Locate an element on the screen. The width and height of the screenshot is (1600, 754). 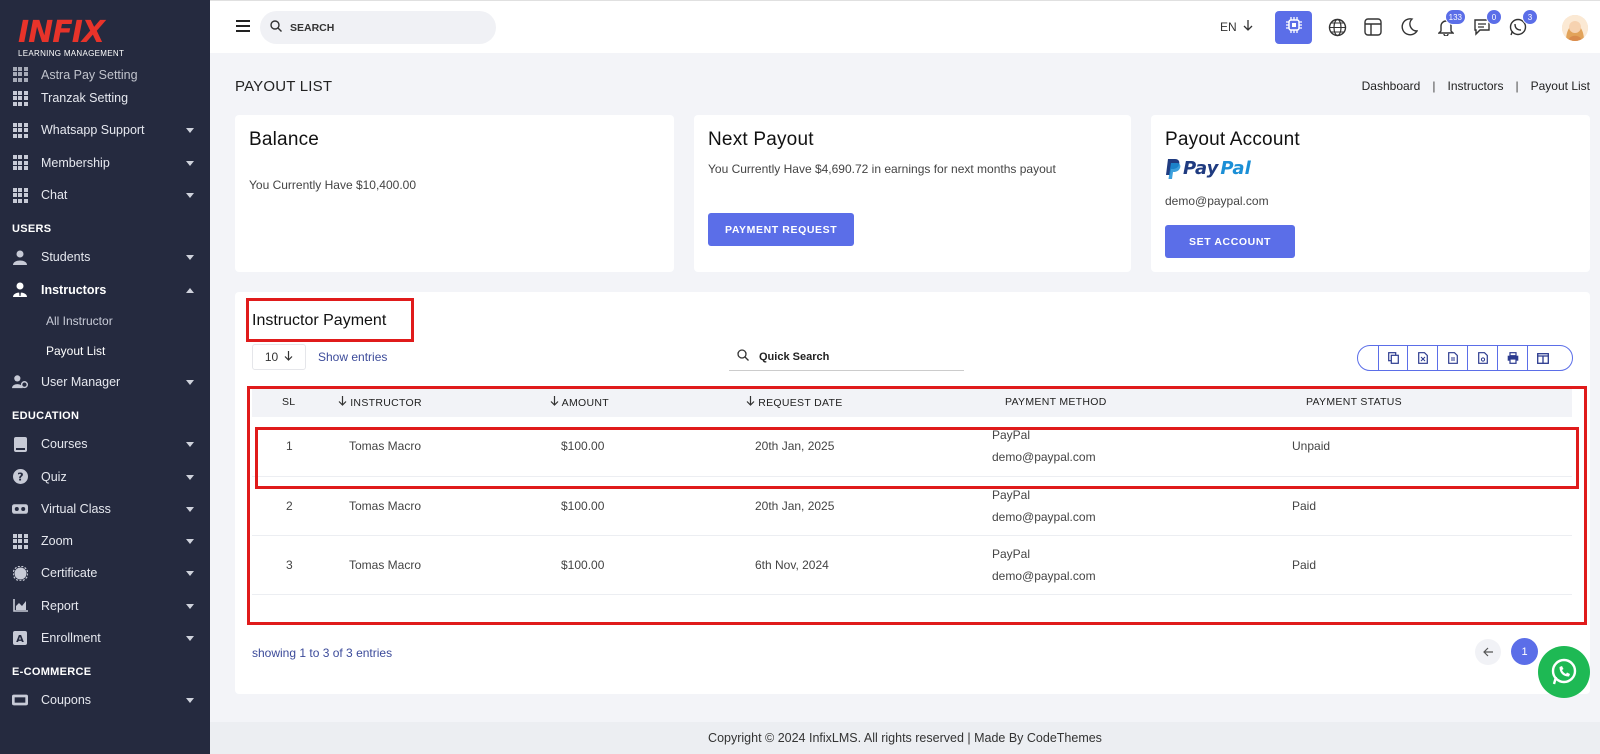
column-header-payment-status: PAYMENT STATUS is located at coordinates (1432, 402).